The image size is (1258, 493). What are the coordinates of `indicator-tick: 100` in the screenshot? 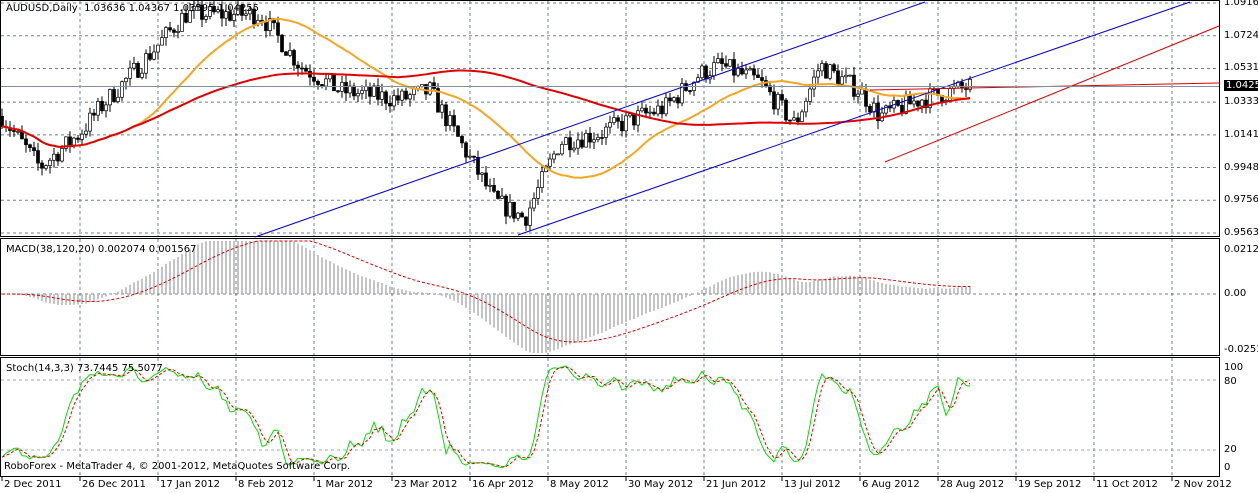 It's located at (1234, 367).